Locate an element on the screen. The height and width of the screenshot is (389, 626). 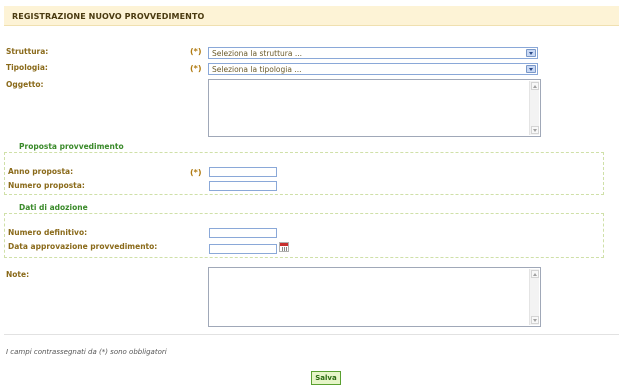
oggetto-scrollbar is located at coordinates (534, 108).